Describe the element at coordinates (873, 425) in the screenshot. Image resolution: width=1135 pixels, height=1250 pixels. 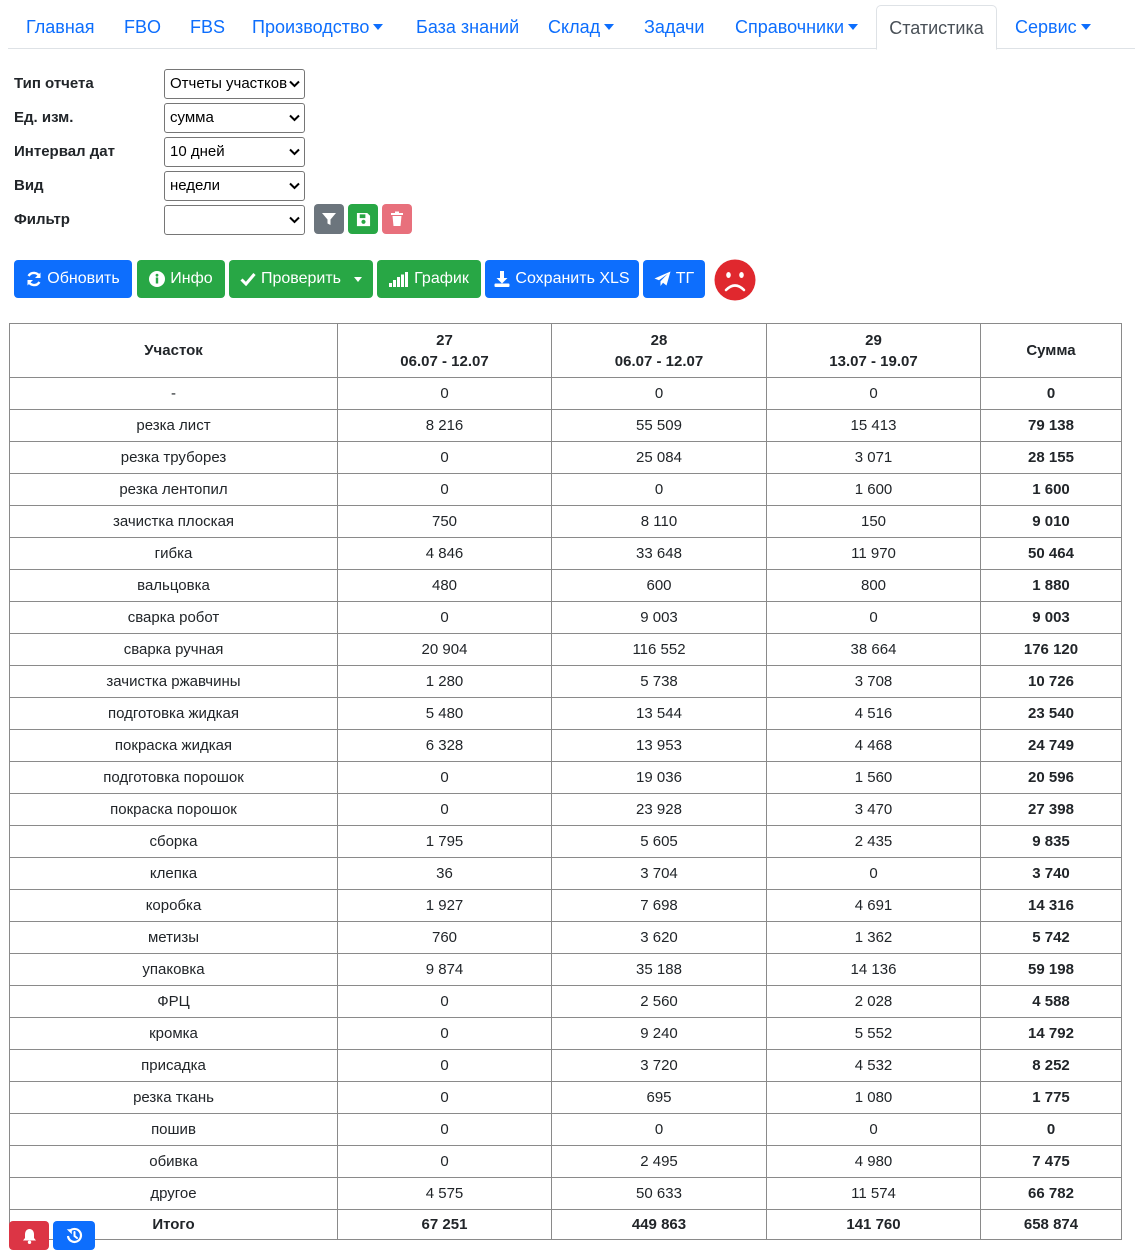
I see `week-value-cell: 15 413` at that location.